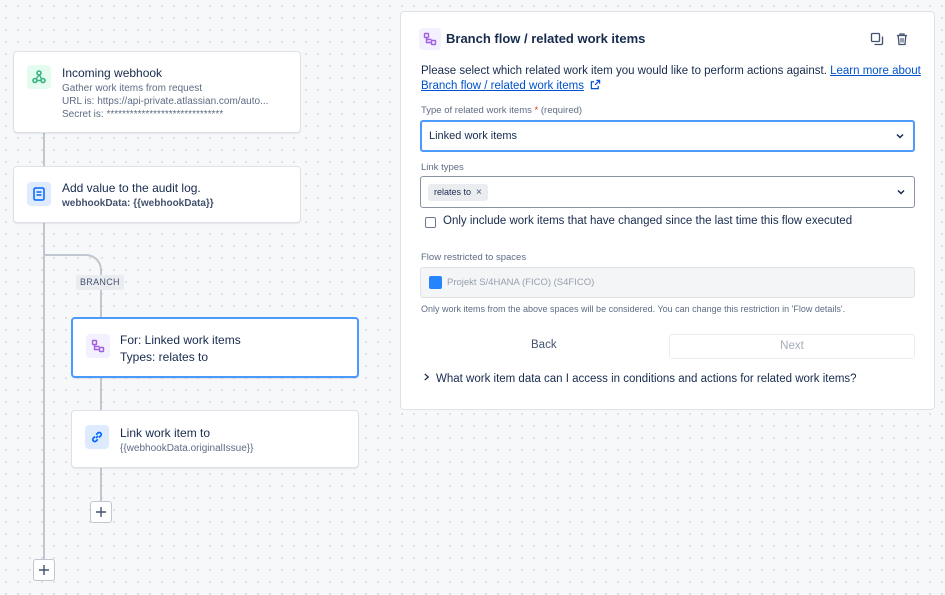 This screenshot has width=945, height=595. I want to click on branch-node-detail: Types: relates to, so click(164, 357).